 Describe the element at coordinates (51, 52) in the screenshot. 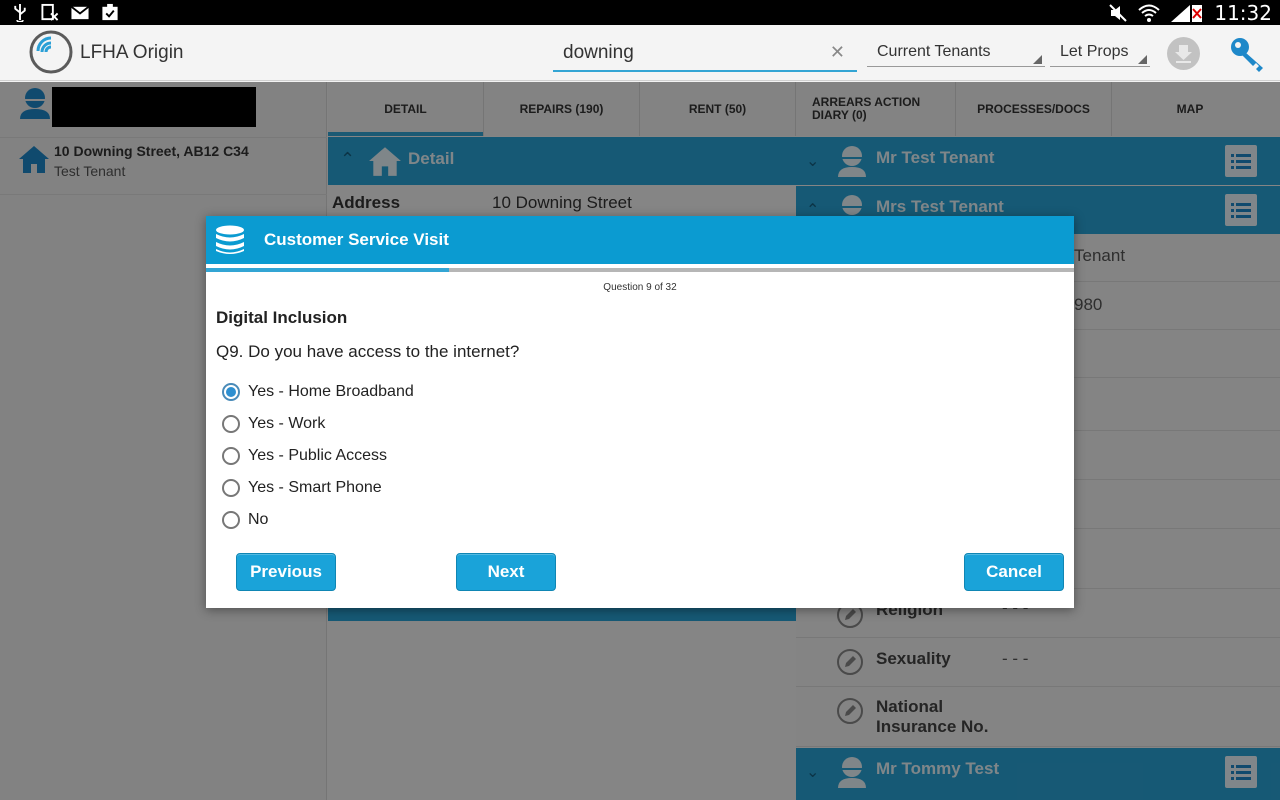

I see `app-logo-icon` at that location.